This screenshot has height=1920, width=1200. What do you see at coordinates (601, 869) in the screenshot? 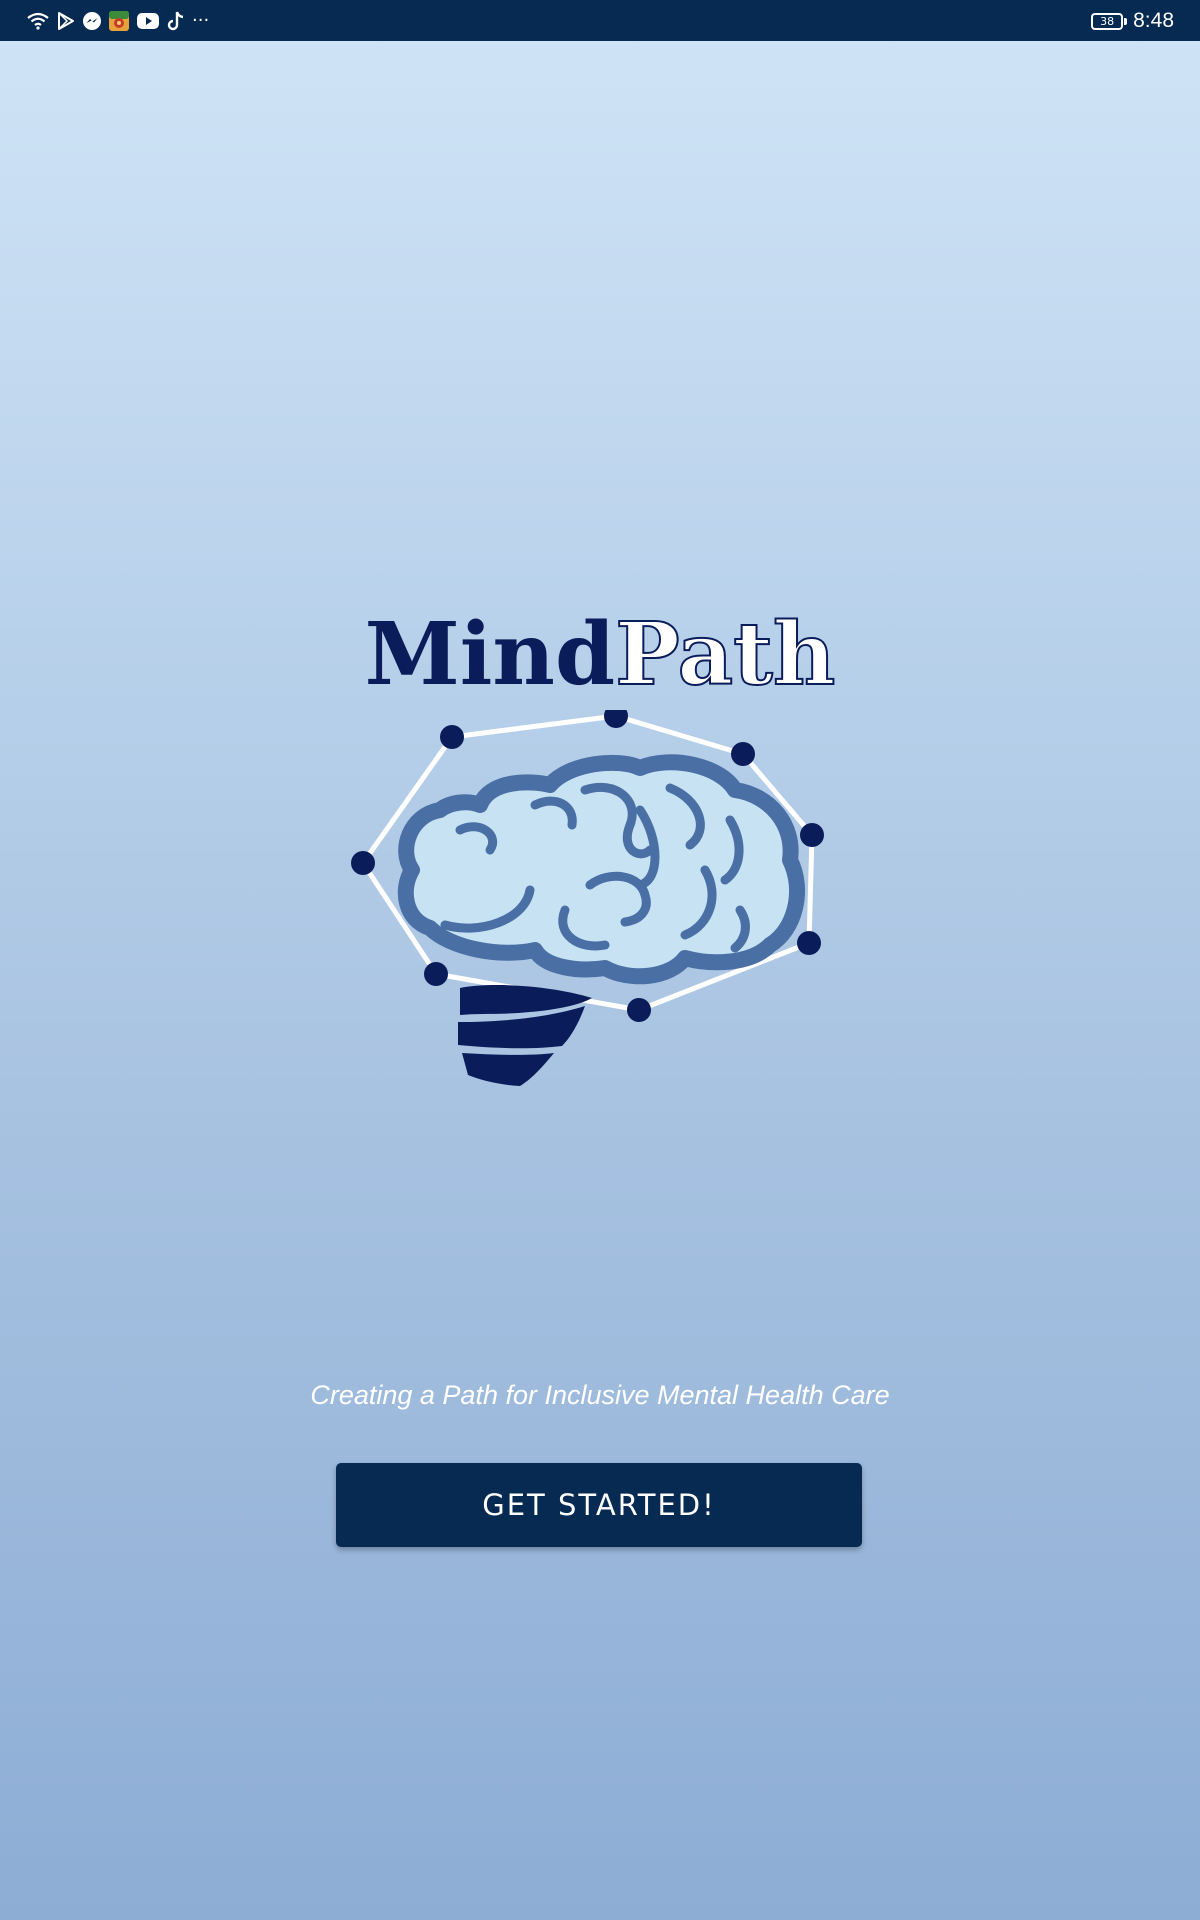
I see `brain-shape` at bounding box center [601, 869].